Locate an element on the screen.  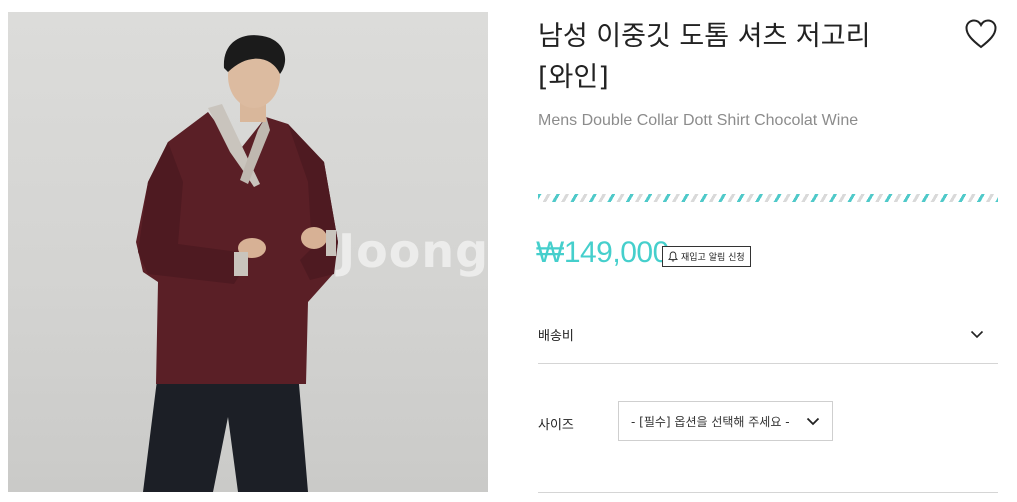
section-divider is located at coordinates (768, 492).